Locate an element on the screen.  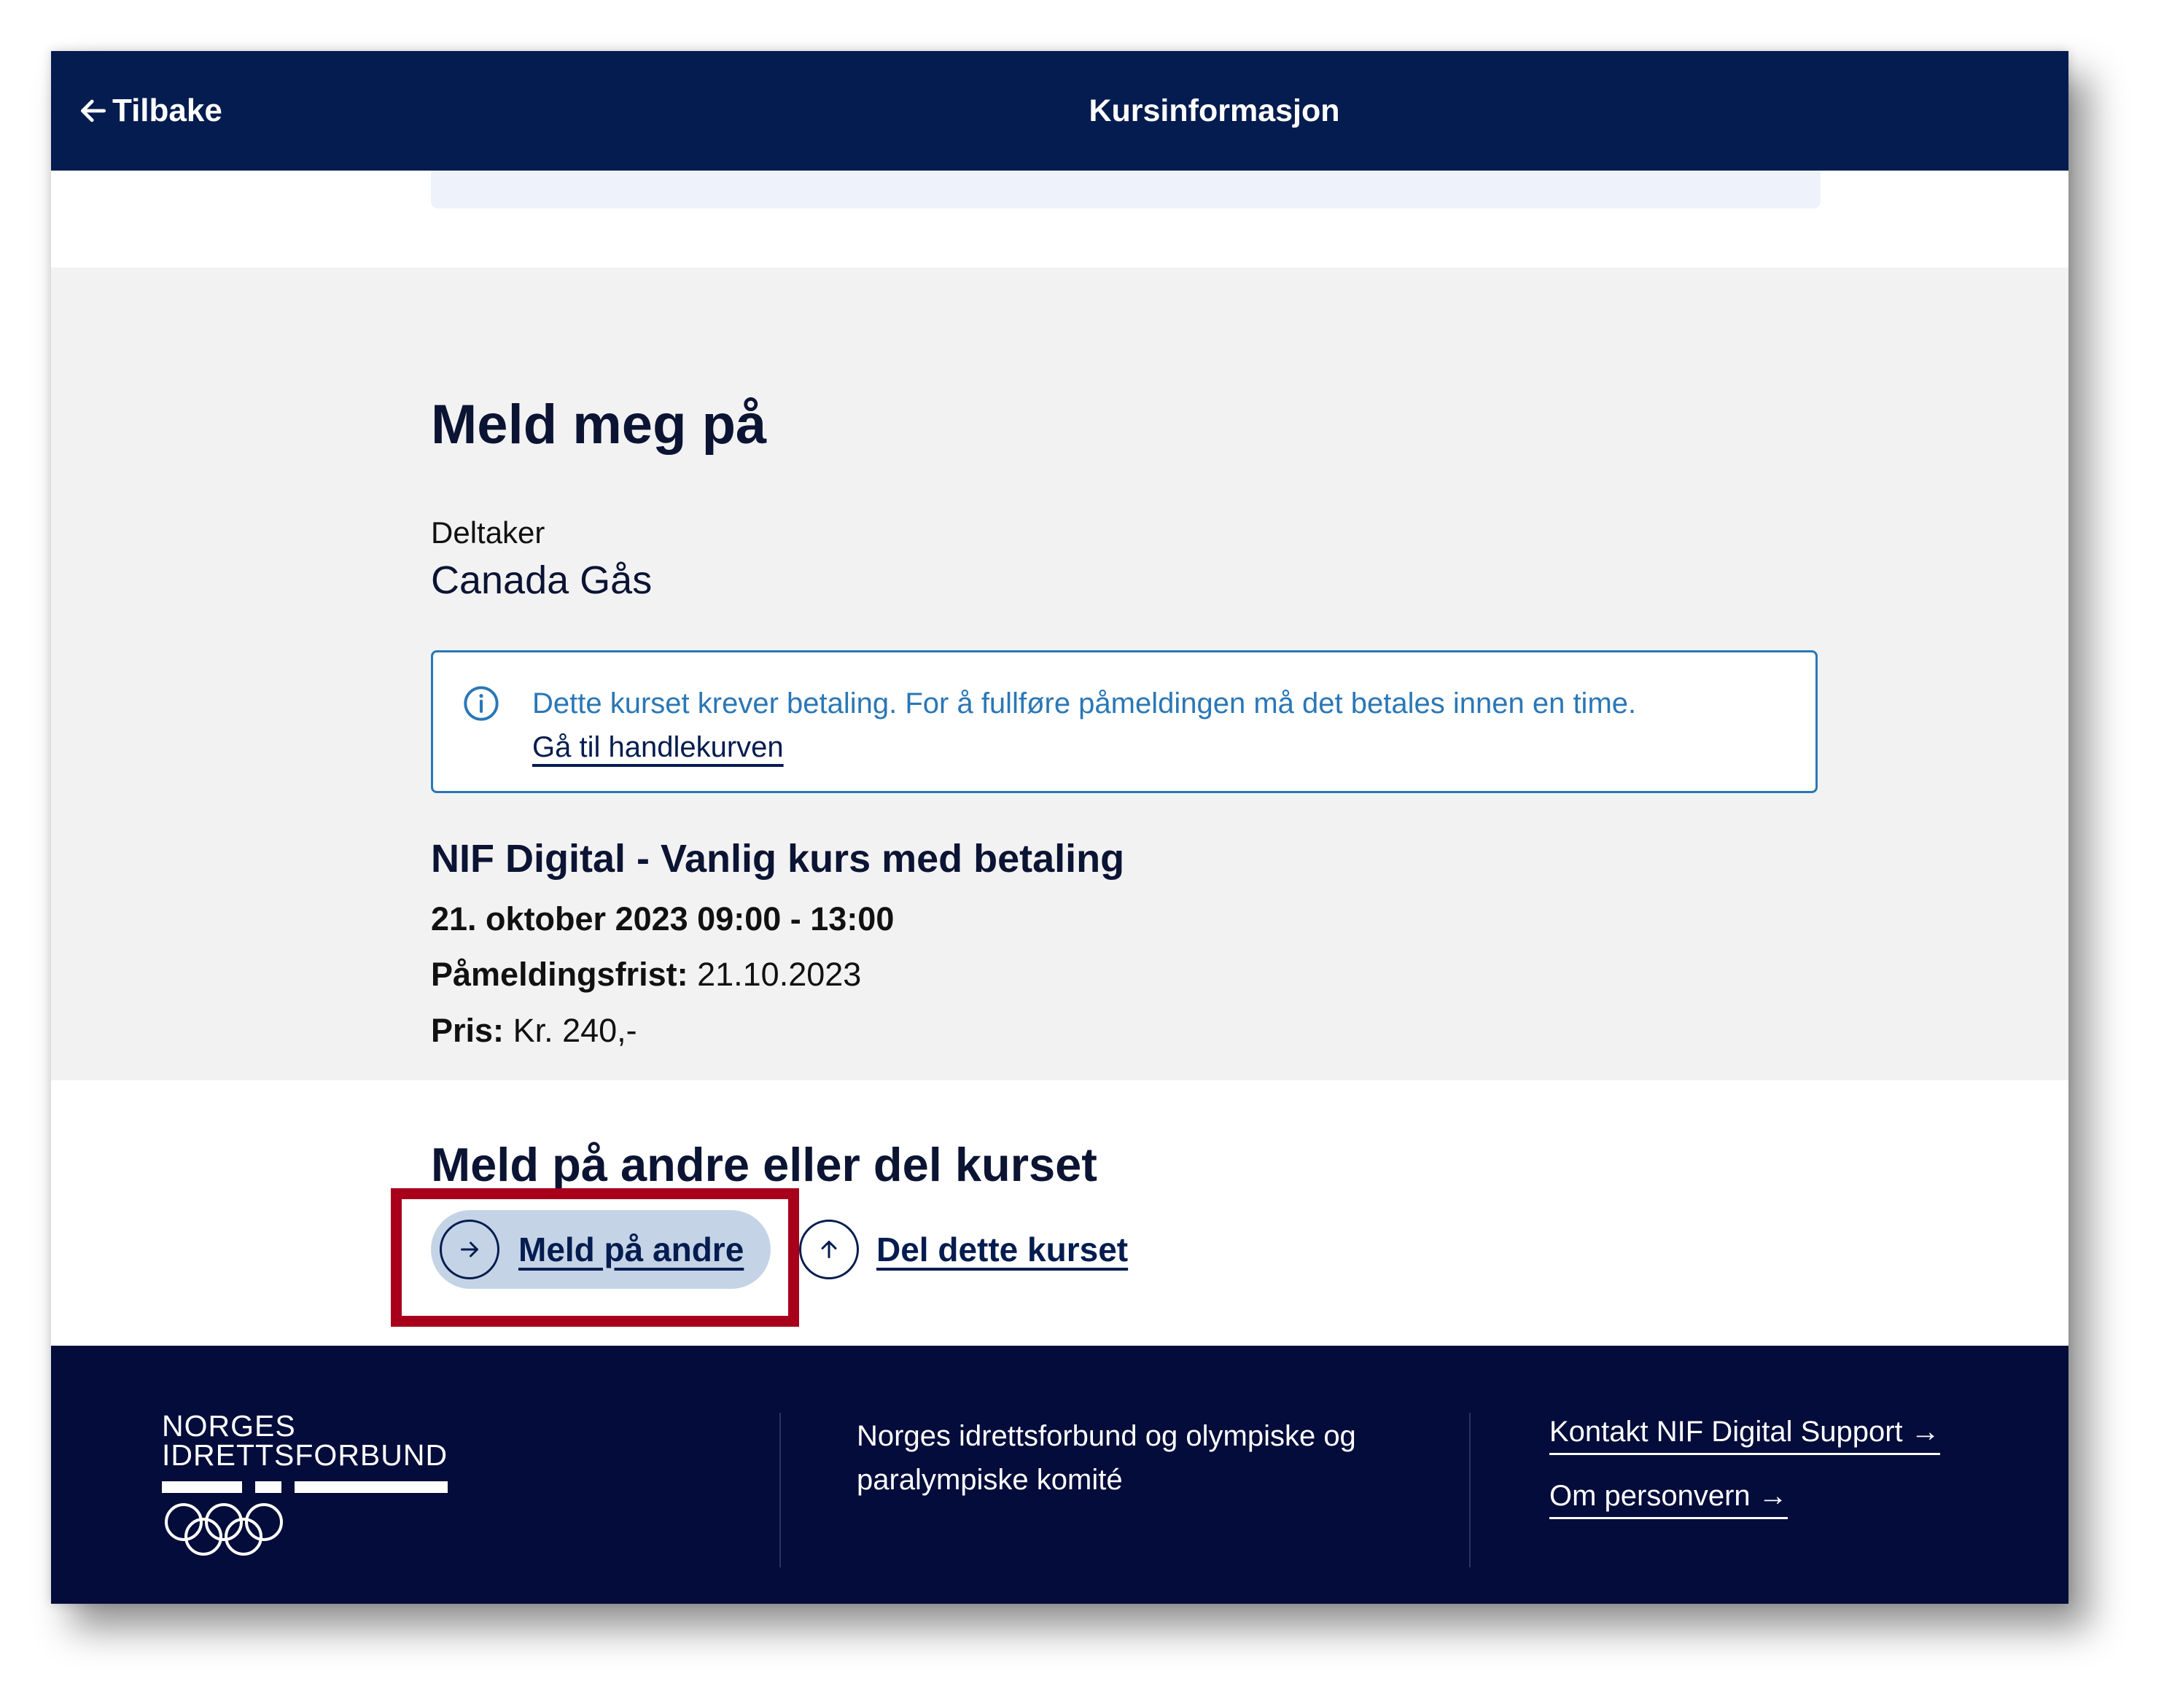
price-label: Pris: is located at coordinates (468, 1030).